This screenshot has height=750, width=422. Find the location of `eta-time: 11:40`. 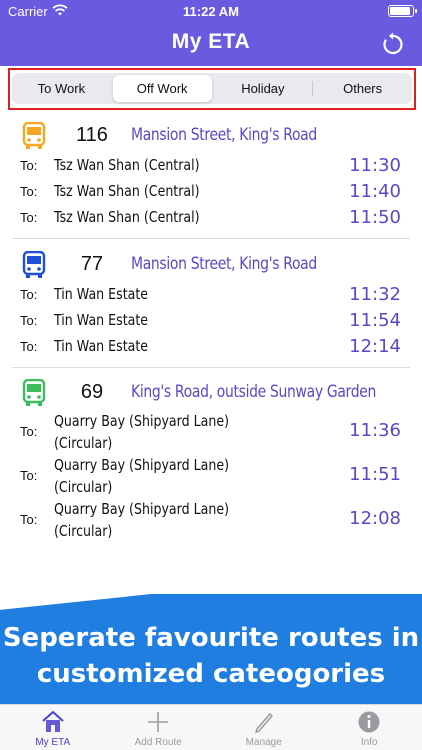

eta-time: 11:40 is located at coordinates (375, 191).